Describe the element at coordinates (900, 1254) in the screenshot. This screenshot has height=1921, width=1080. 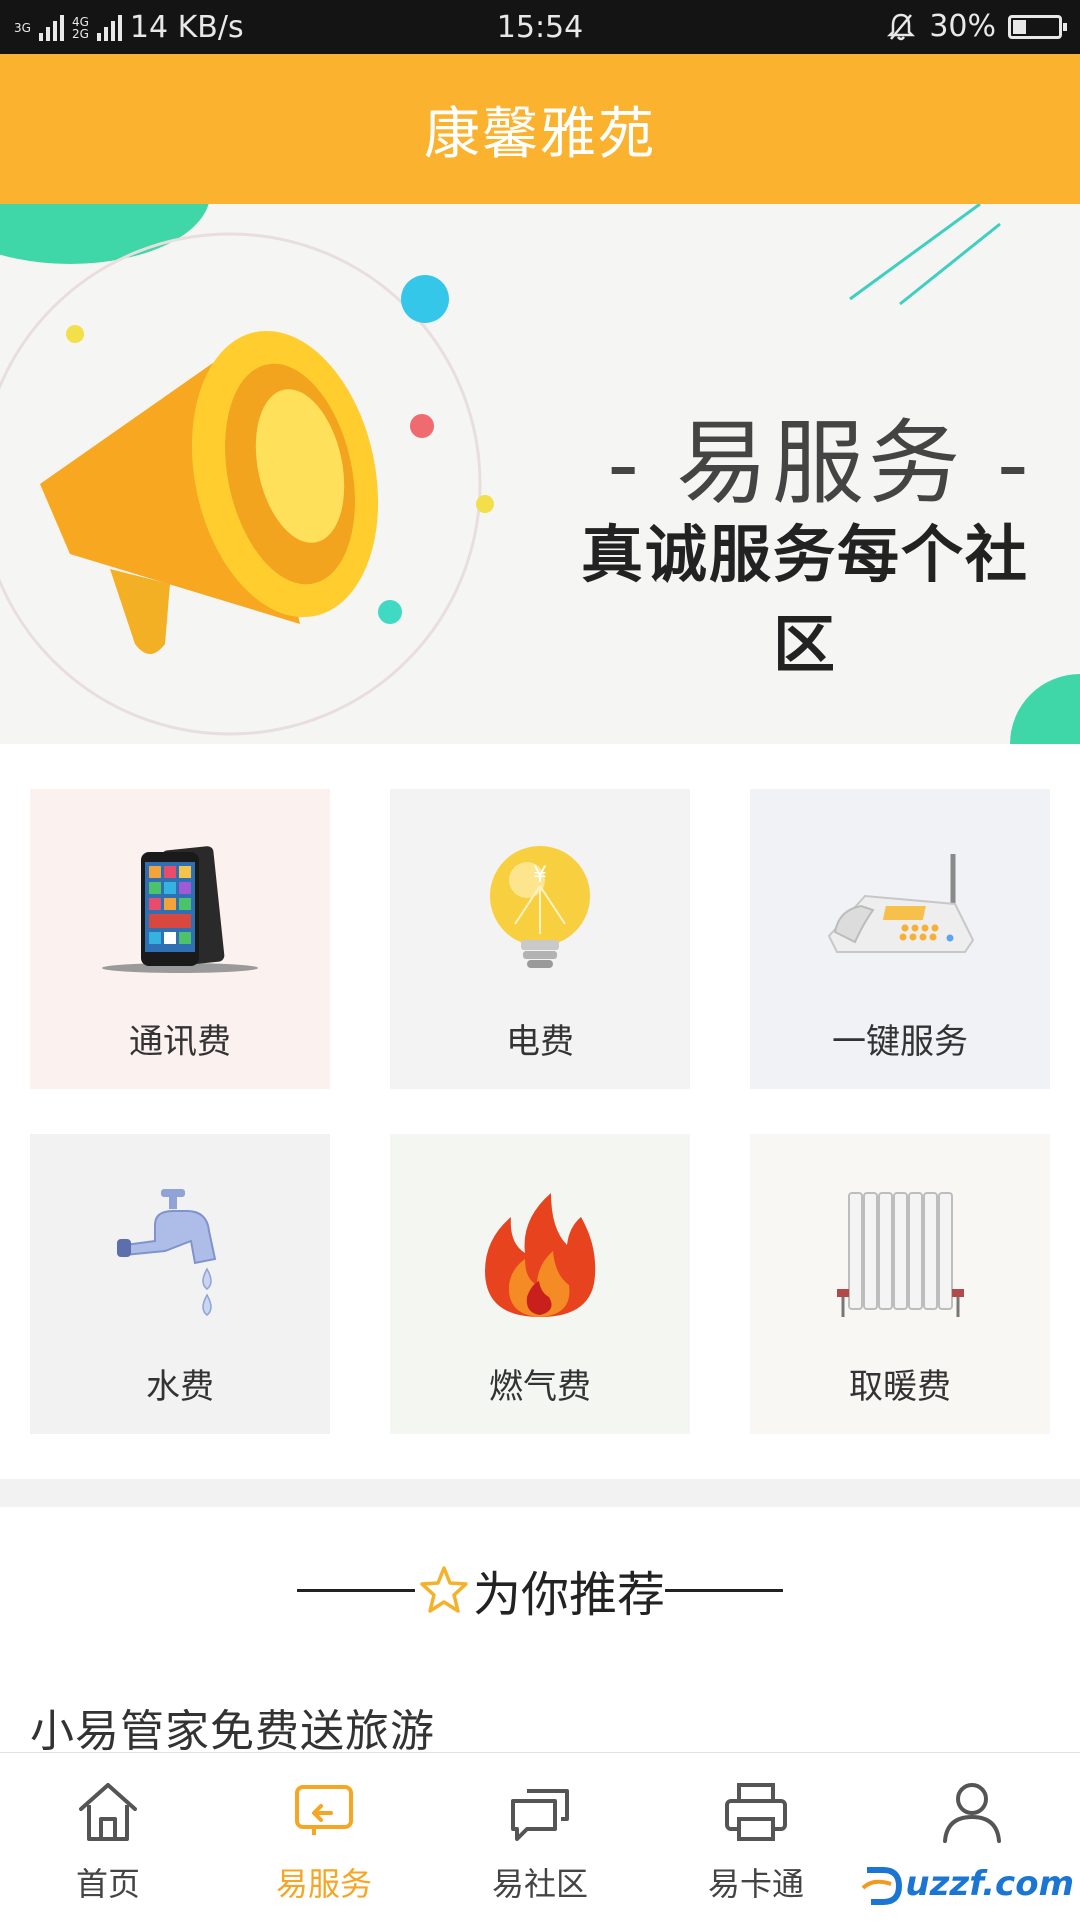
I see `radiator-icon` at that location.